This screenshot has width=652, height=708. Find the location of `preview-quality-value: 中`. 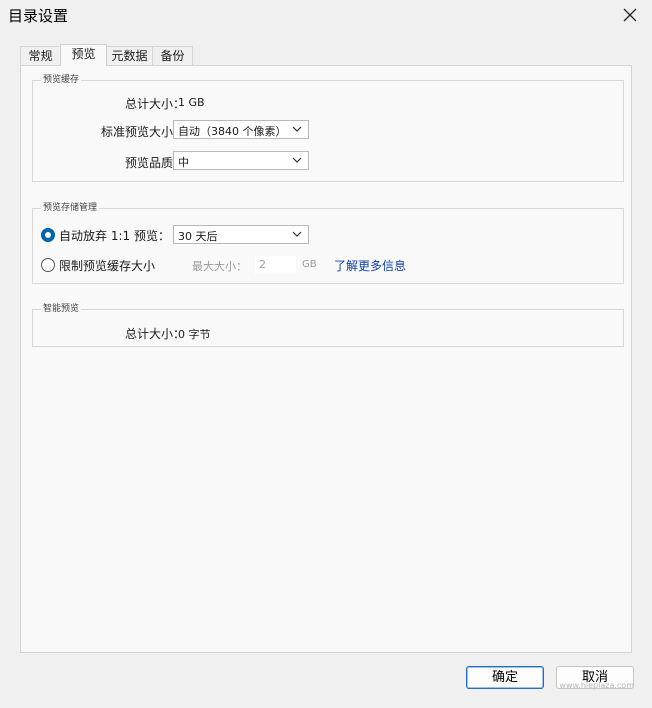

preview-quality-value: 中 is located at coordinates (183, 162).